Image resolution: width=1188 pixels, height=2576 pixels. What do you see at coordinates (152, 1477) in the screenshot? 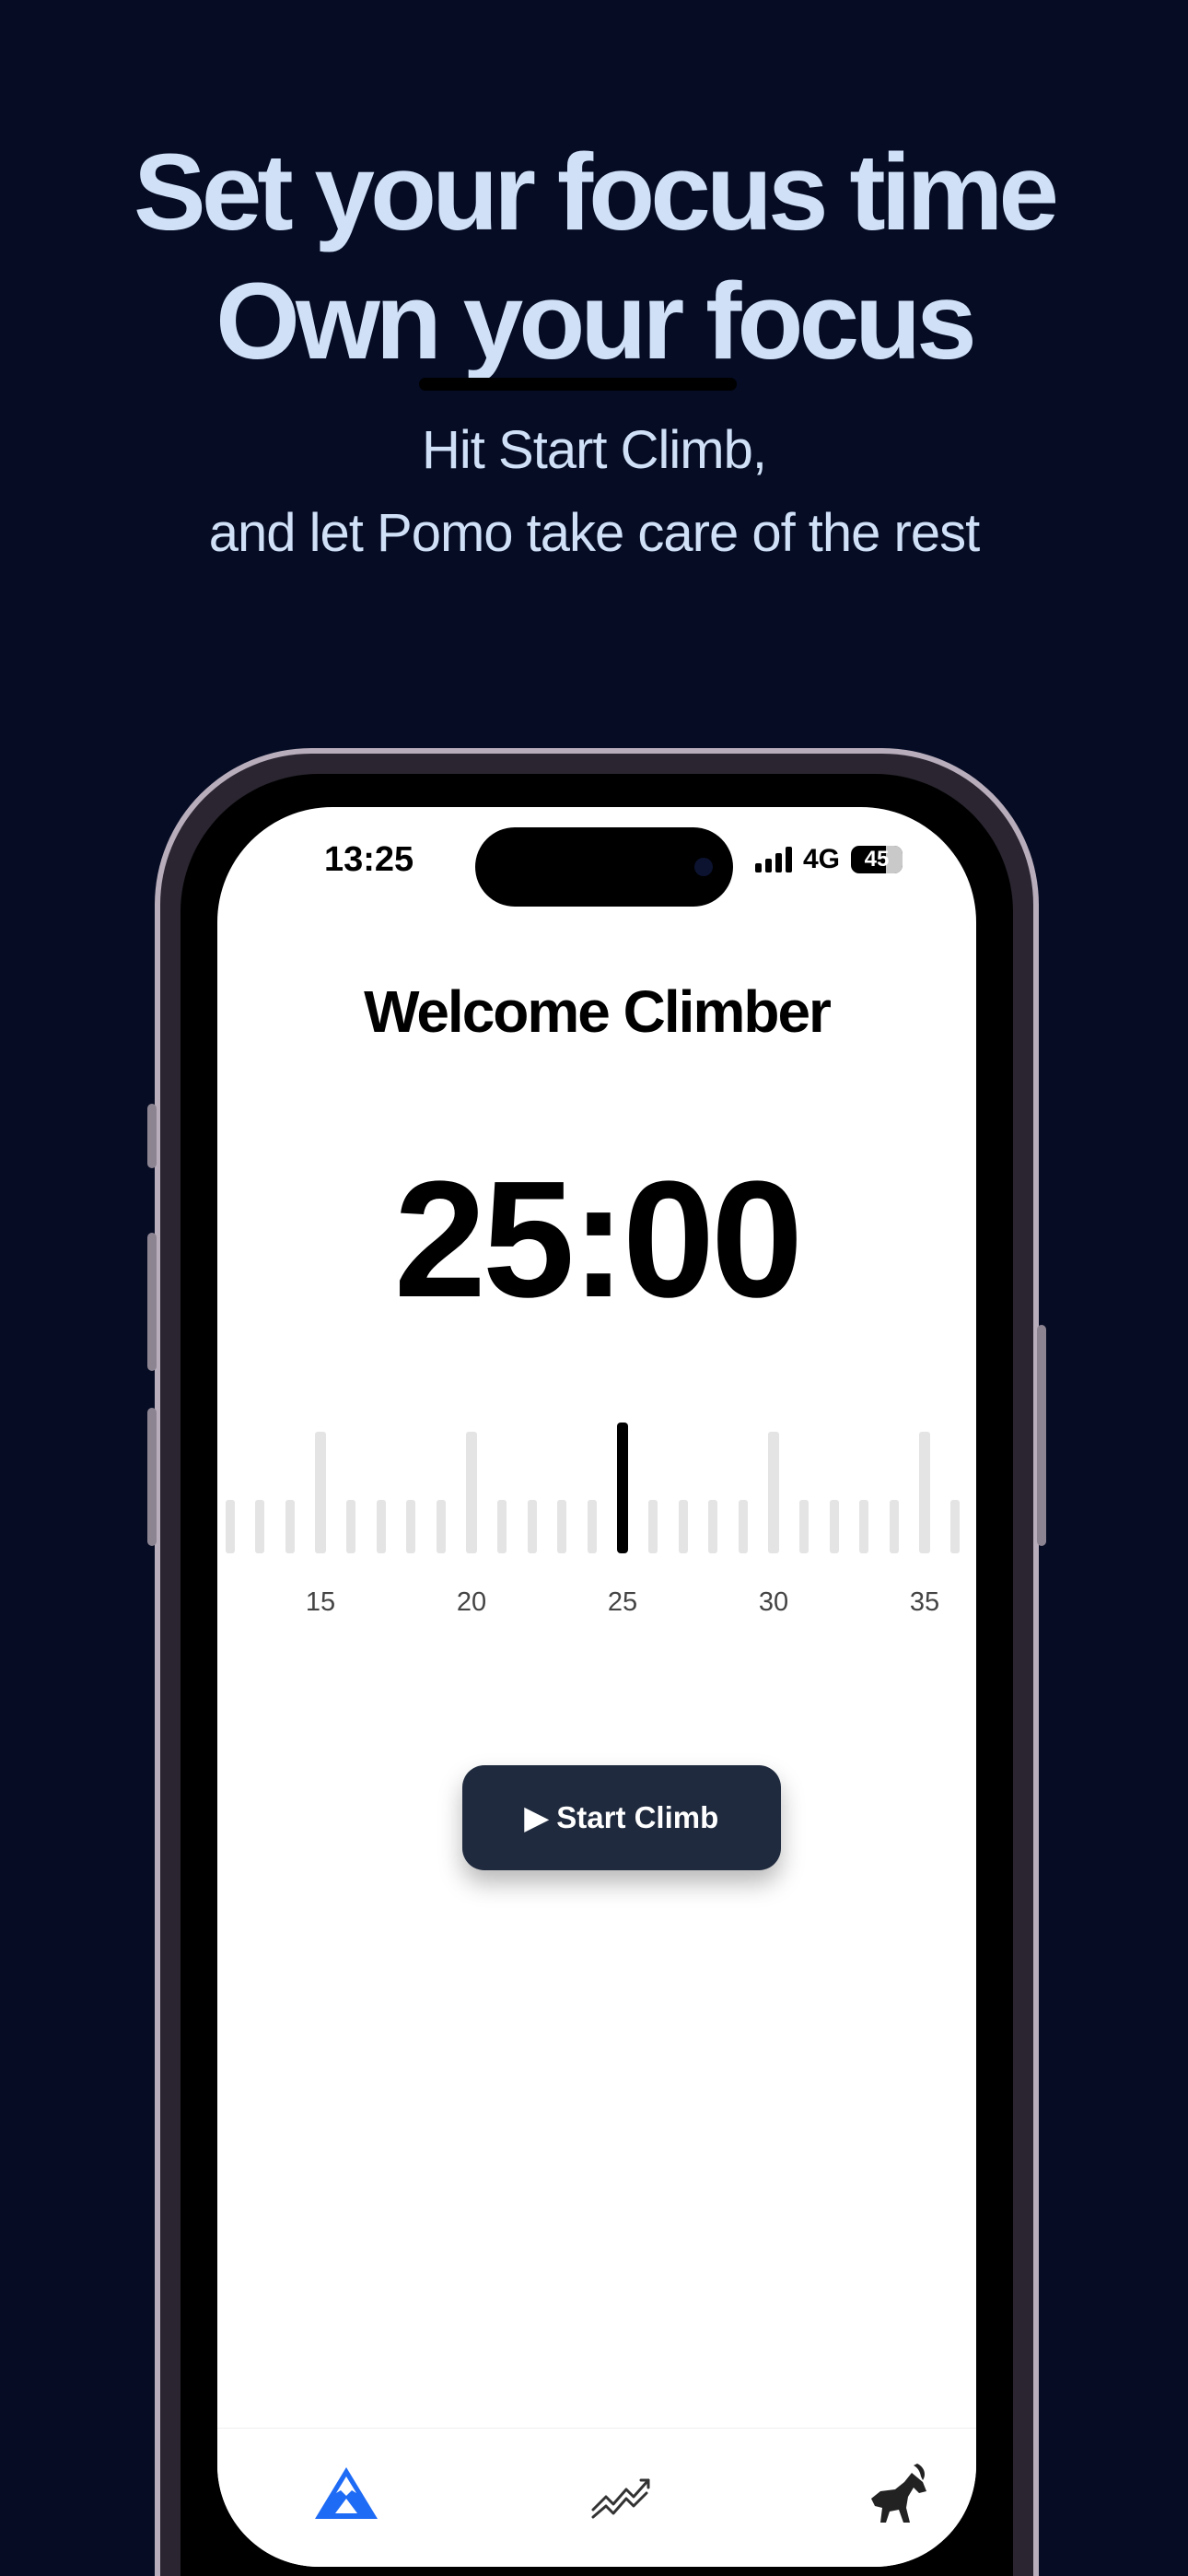
I see `volume-down-button` at bounding box center [152, 1477].